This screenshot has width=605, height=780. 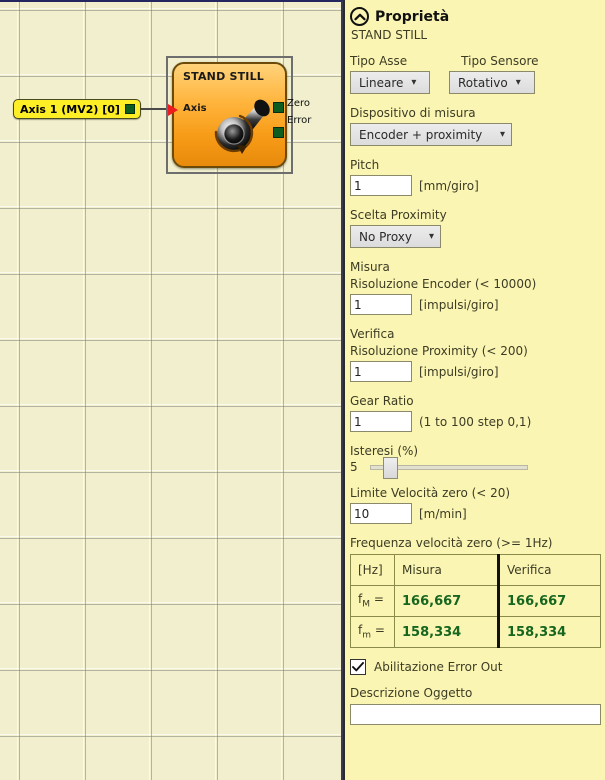 I want to click on row-label-fm-min: fm =, so click(x=372, y=632).